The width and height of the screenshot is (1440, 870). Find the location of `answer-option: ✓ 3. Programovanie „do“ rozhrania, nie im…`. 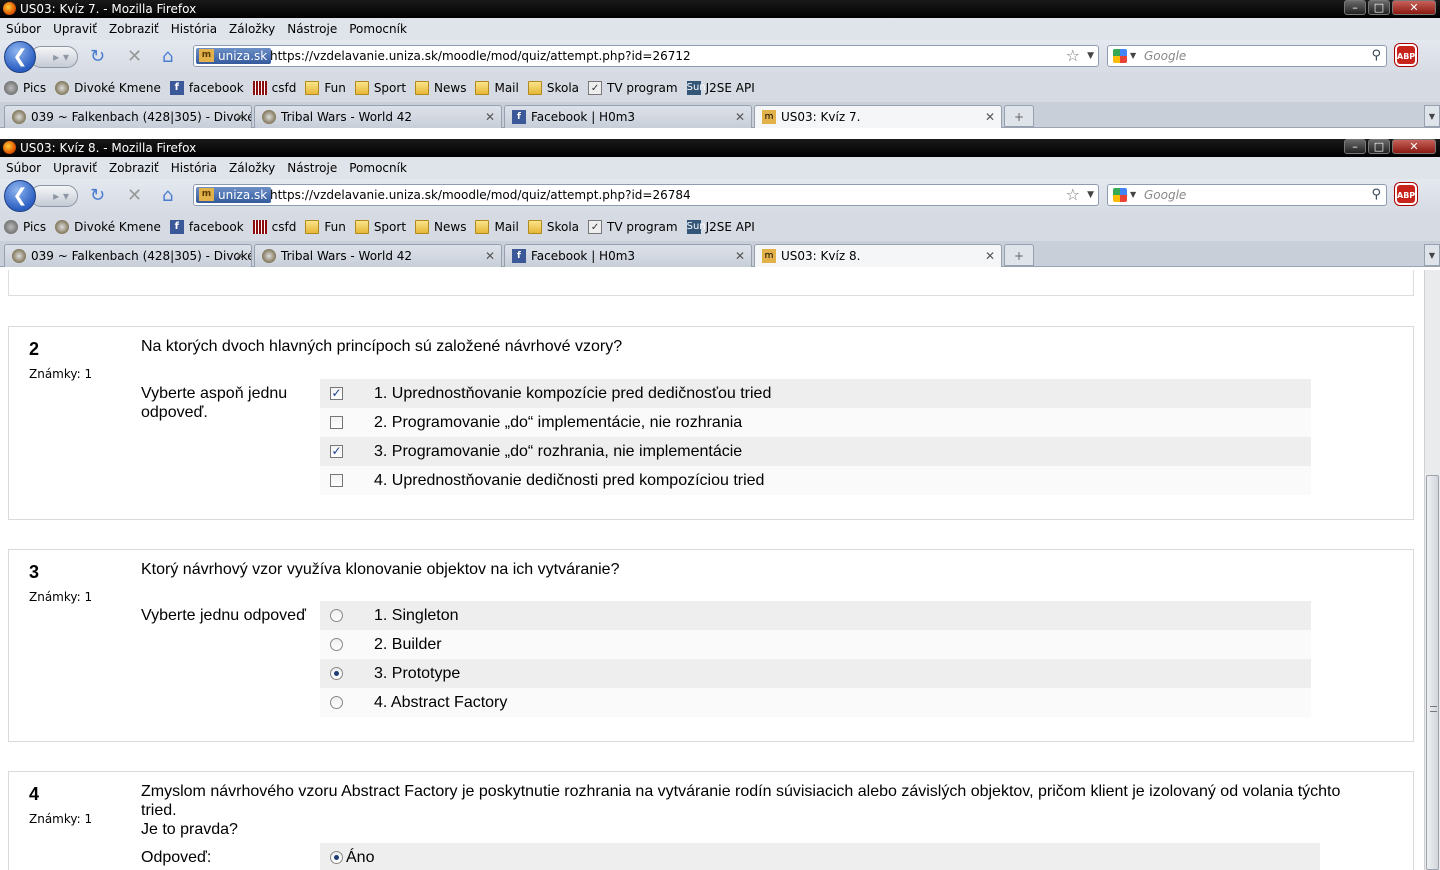

answer-option: ✓ 3. Programovanie „do“ rozhrania, nie im… is located at coordinates (815, 451).